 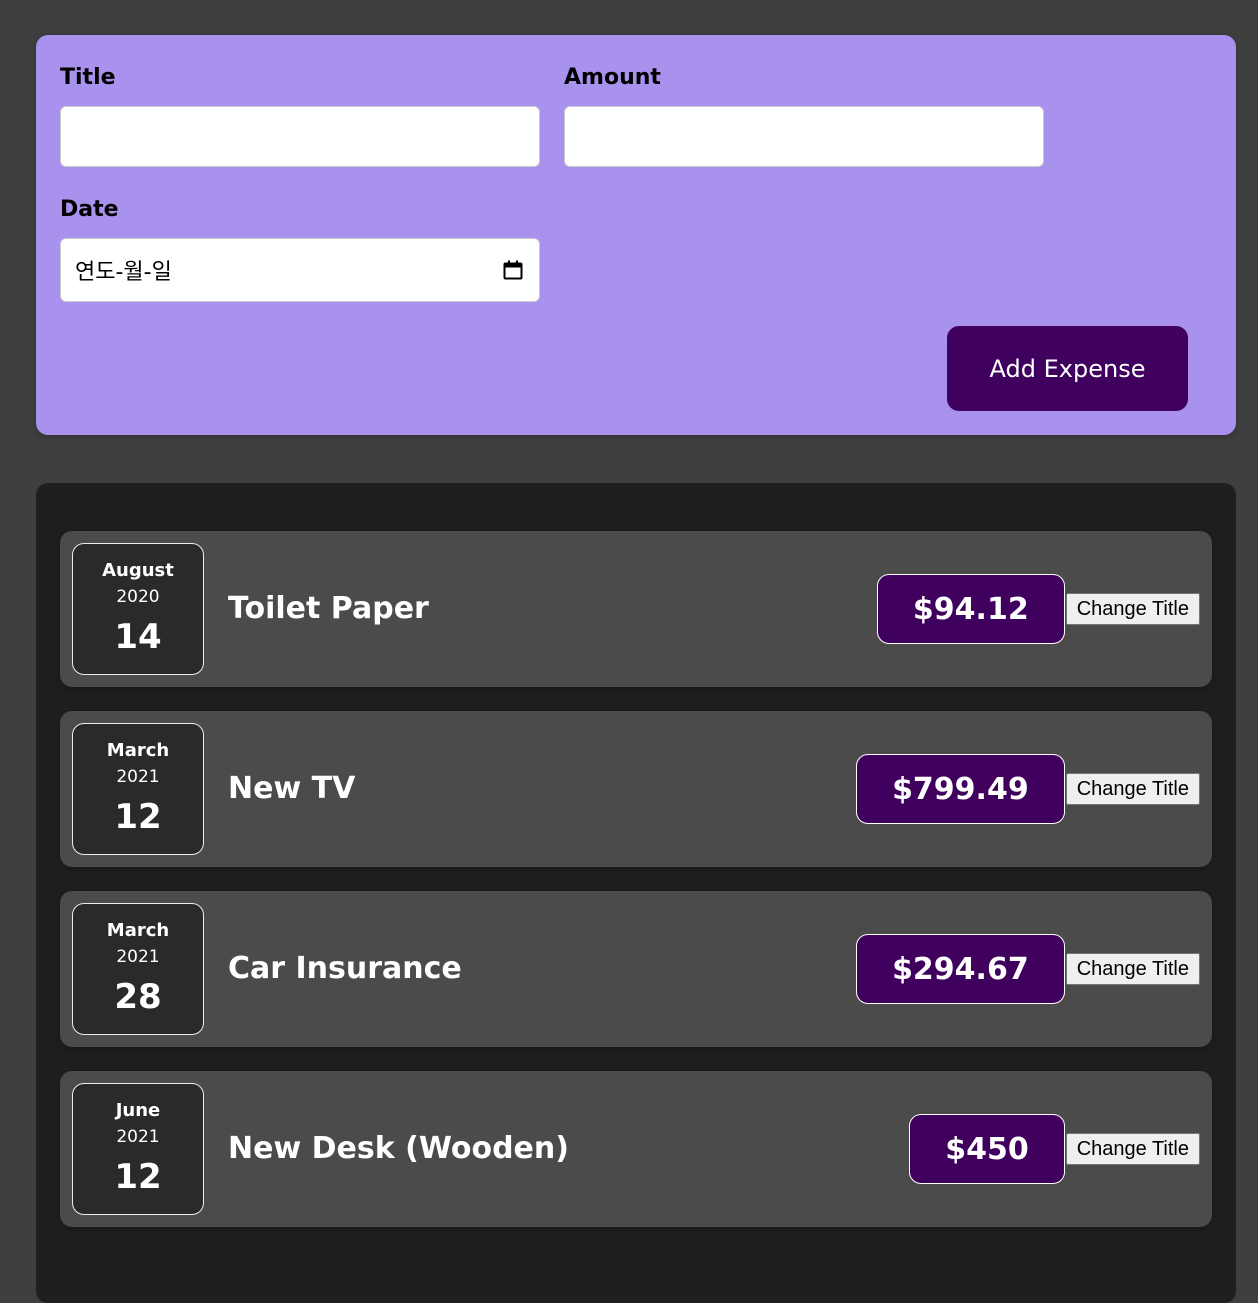 What do you see at coordinates (88, 77) in the screenshot?
I see `title-label: Title` at bounding box center [88, 77].